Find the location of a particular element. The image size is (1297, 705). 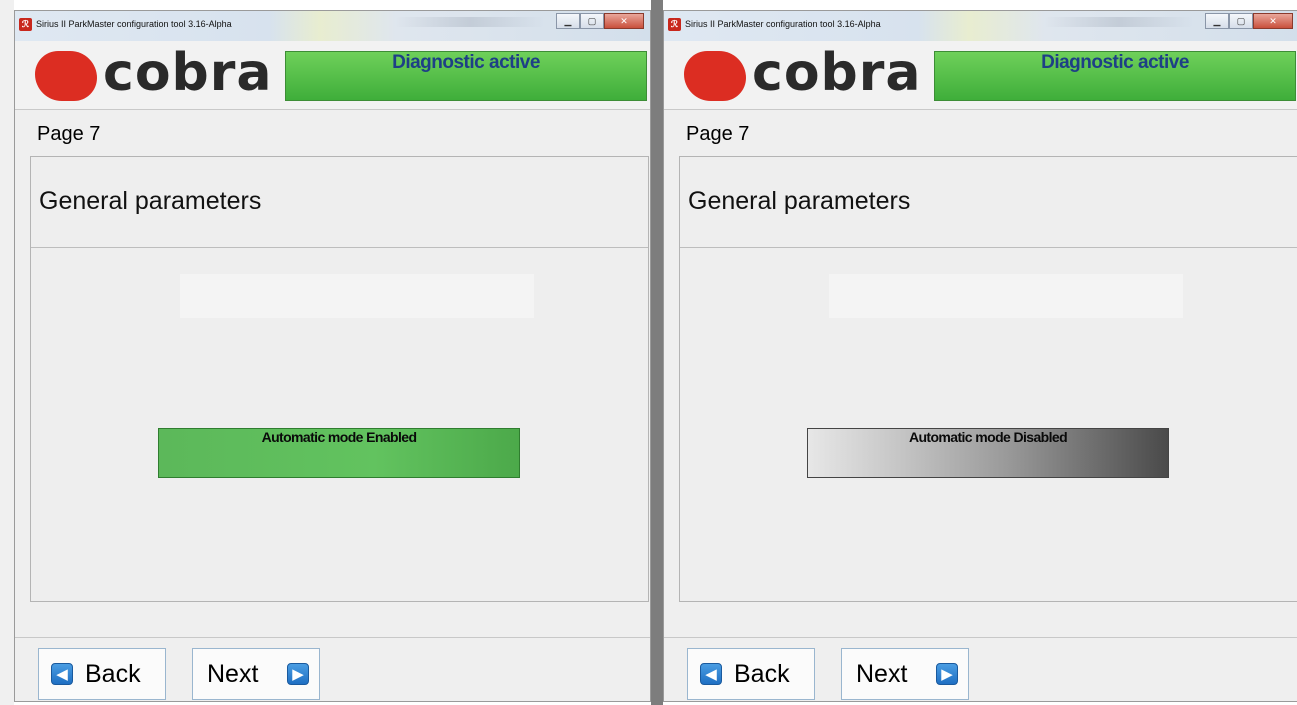

background-edge is located at coordinates (7, 352).